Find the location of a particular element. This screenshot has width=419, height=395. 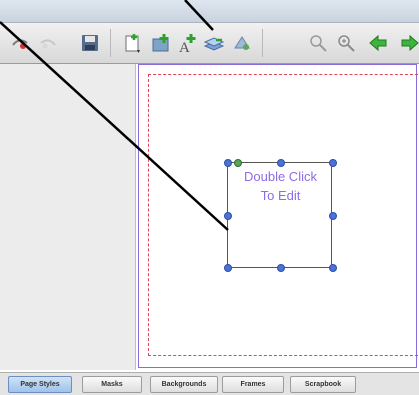

zoom-out-button is located at coordinates (318, 43).